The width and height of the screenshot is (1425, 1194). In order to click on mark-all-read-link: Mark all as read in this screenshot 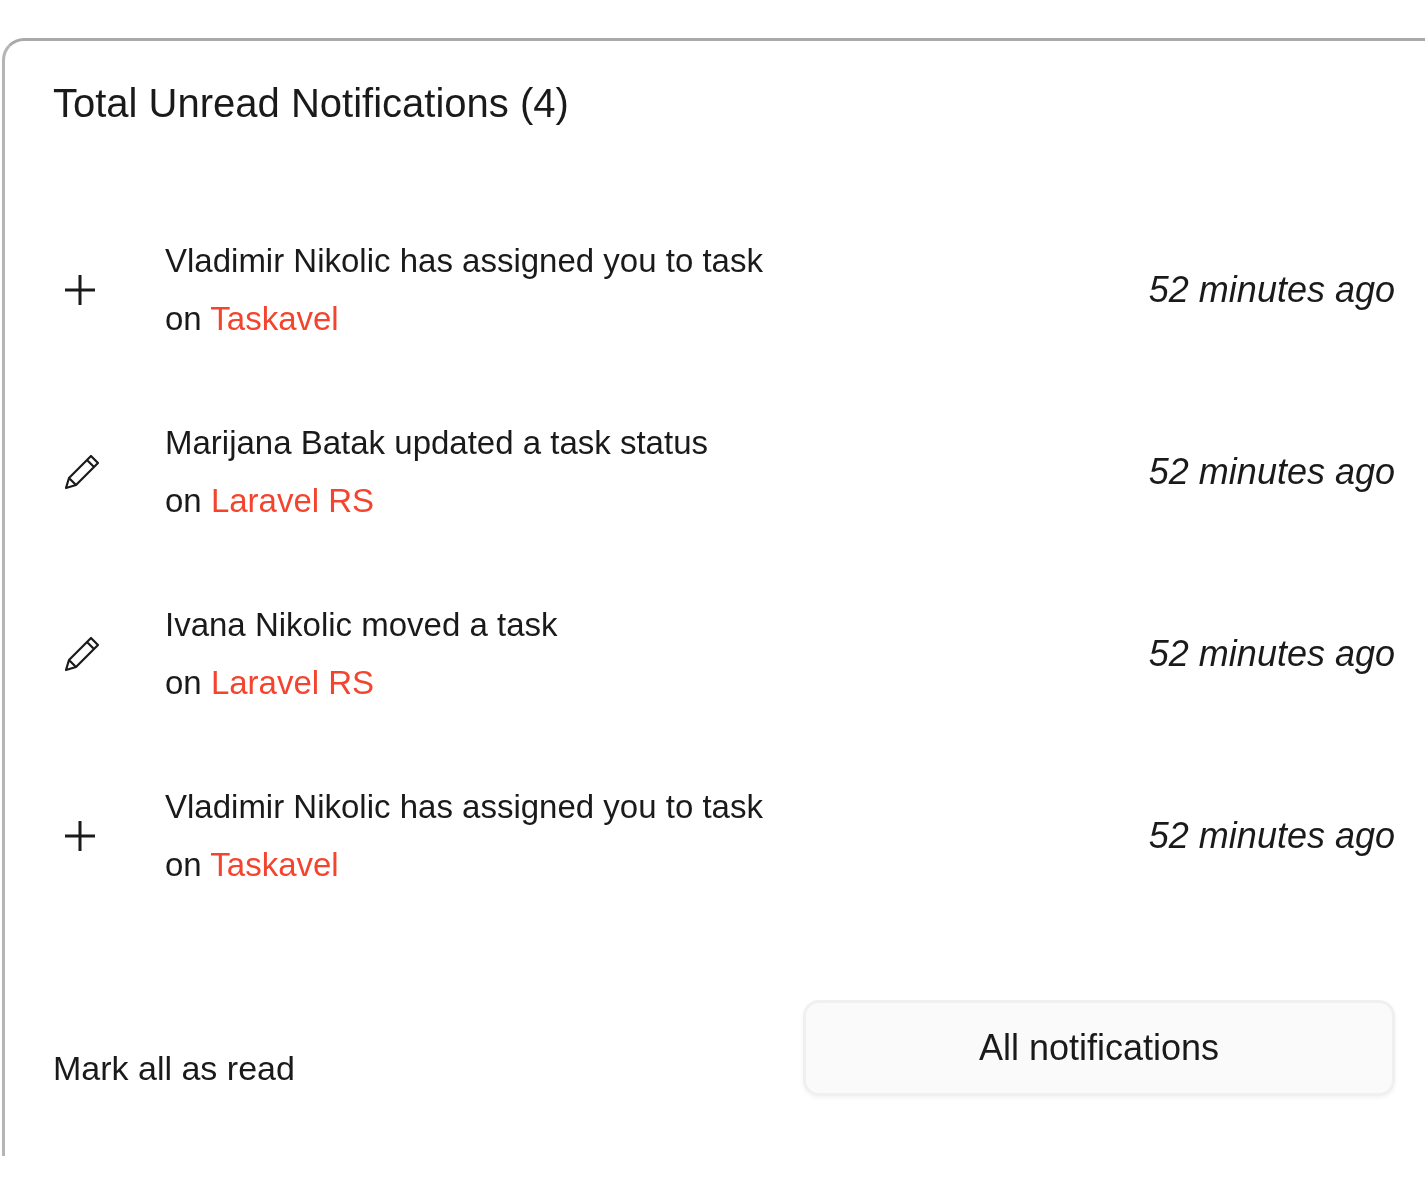, I will do `click(174, 1068)`.